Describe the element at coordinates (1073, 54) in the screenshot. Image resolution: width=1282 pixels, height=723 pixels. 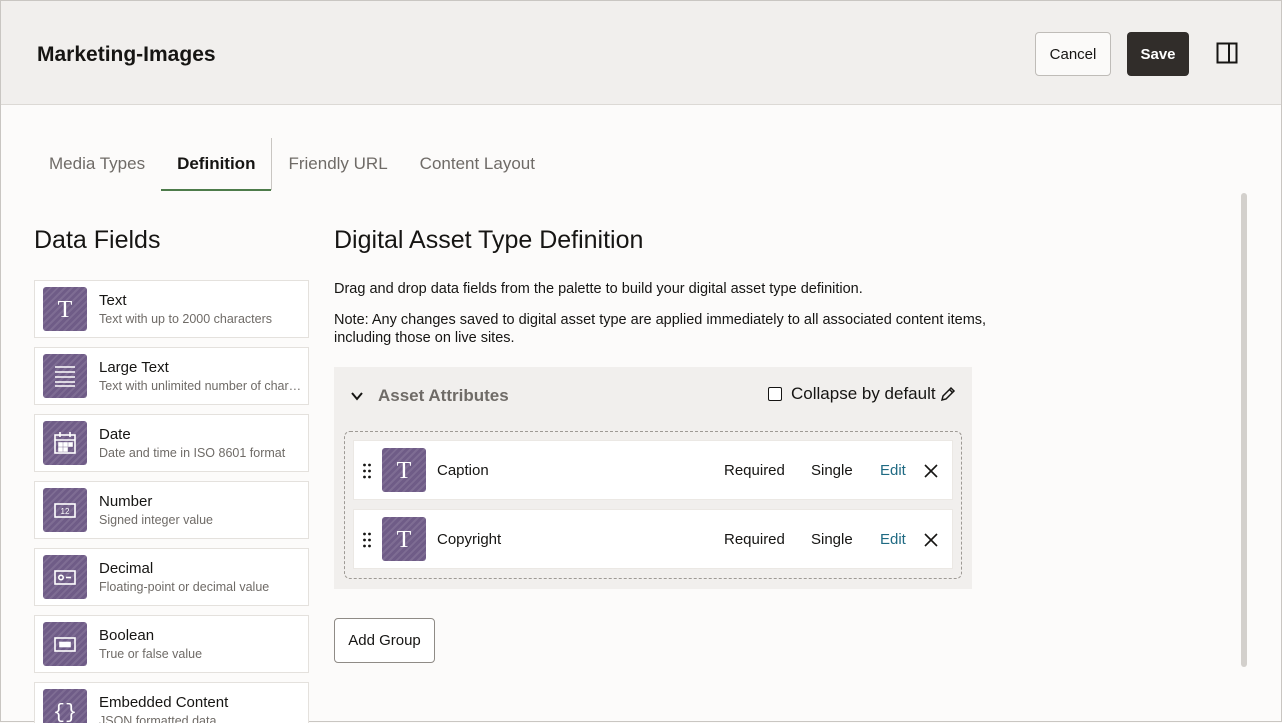
I see `cancel-button: Cancel` at that location.